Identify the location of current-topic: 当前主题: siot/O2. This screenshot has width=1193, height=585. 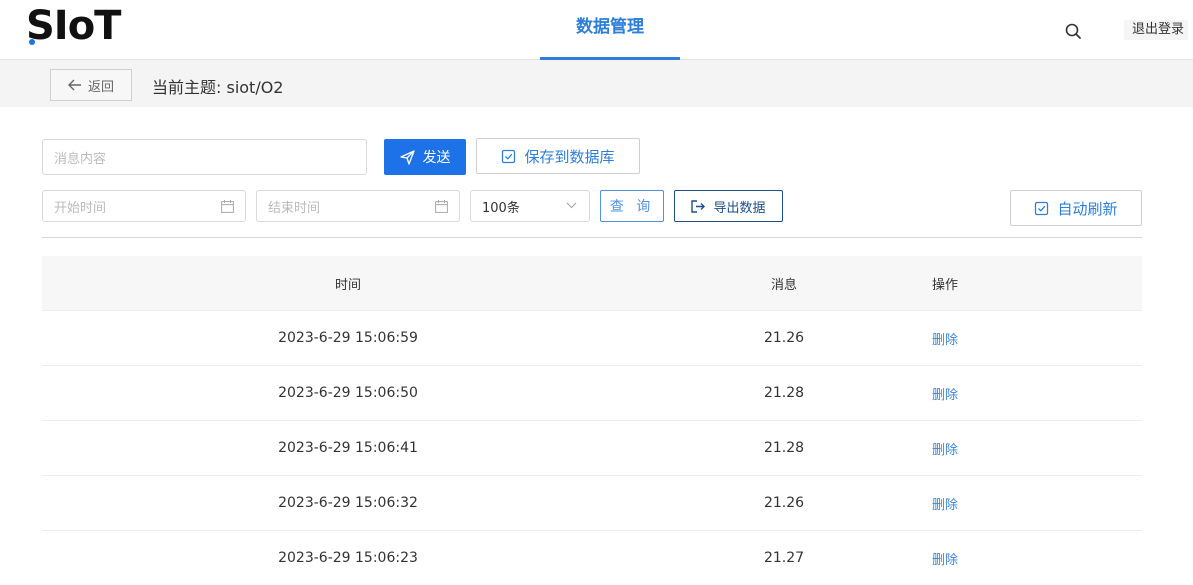
(218, 87).